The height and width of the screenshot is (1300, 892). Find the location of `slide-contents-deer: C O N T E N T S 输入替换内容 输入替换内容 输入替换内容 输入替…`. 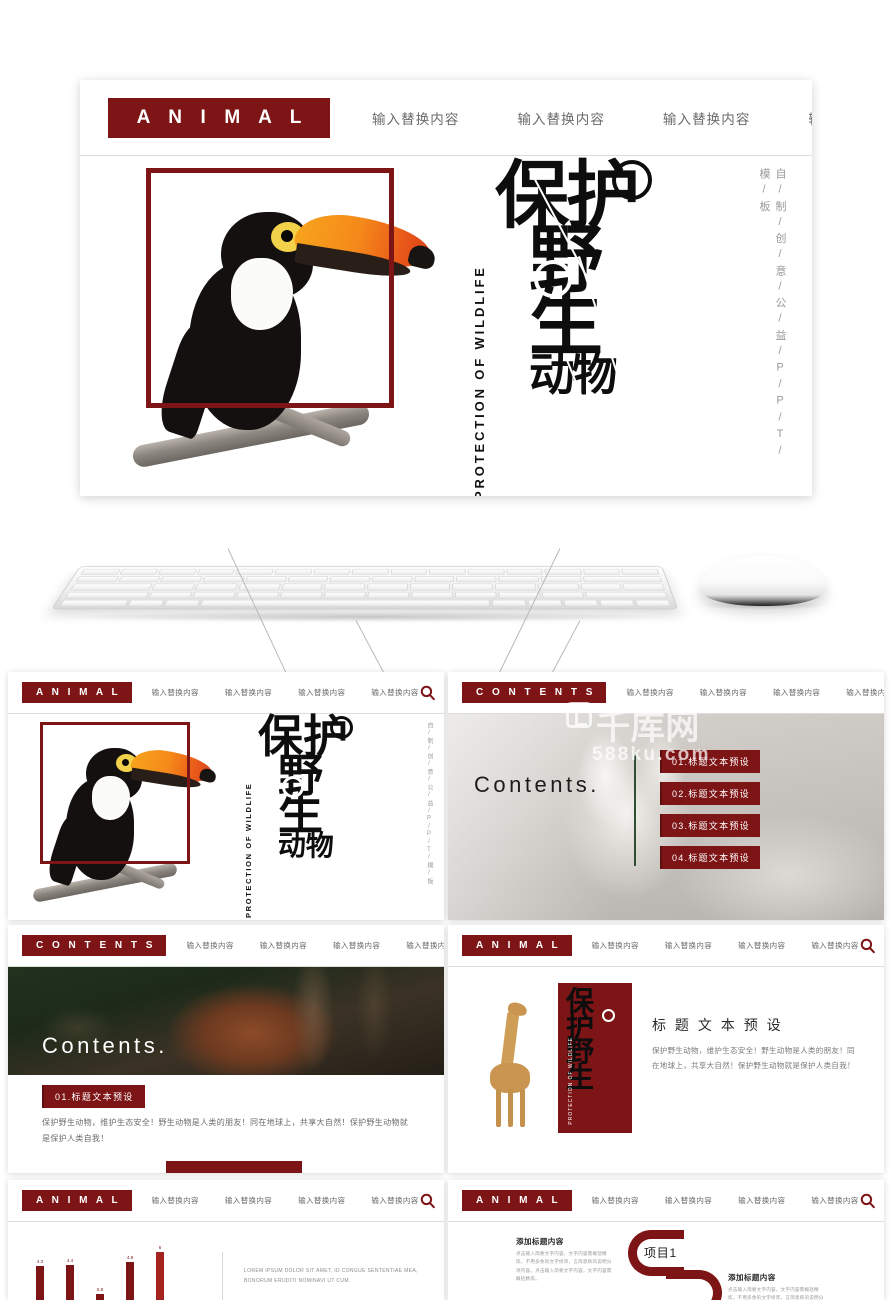

slide-contents-deer: C O N T E N T S 输入替换内容 输入替换内容 输入替换内容 输入替… is located at coordinates (226, 1049).